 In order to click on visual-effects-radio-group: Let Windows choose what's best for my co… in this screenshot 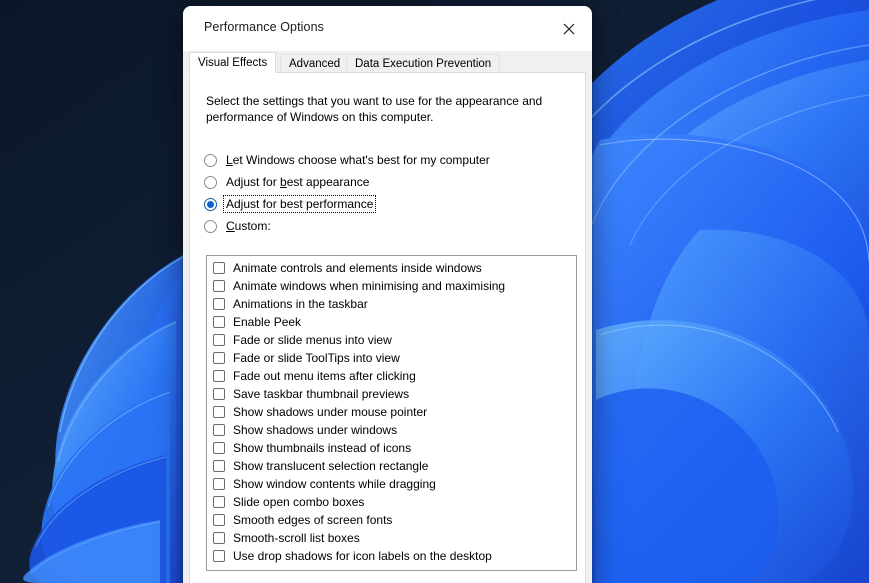, I will do `click(384, 193)`.